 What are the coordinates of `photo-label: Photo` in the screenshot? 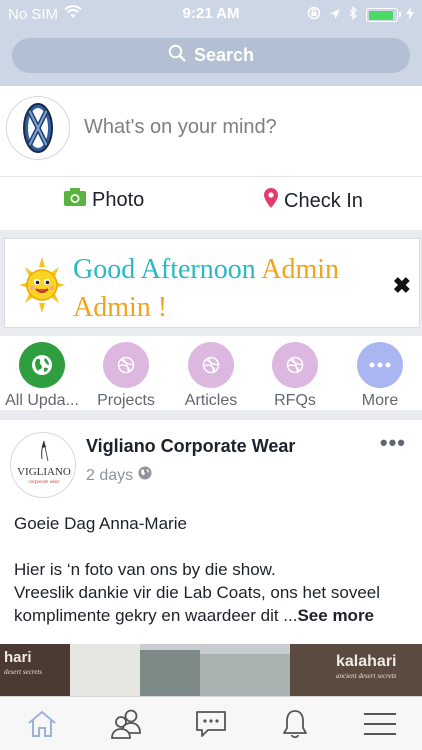 It's located at (118, 199).